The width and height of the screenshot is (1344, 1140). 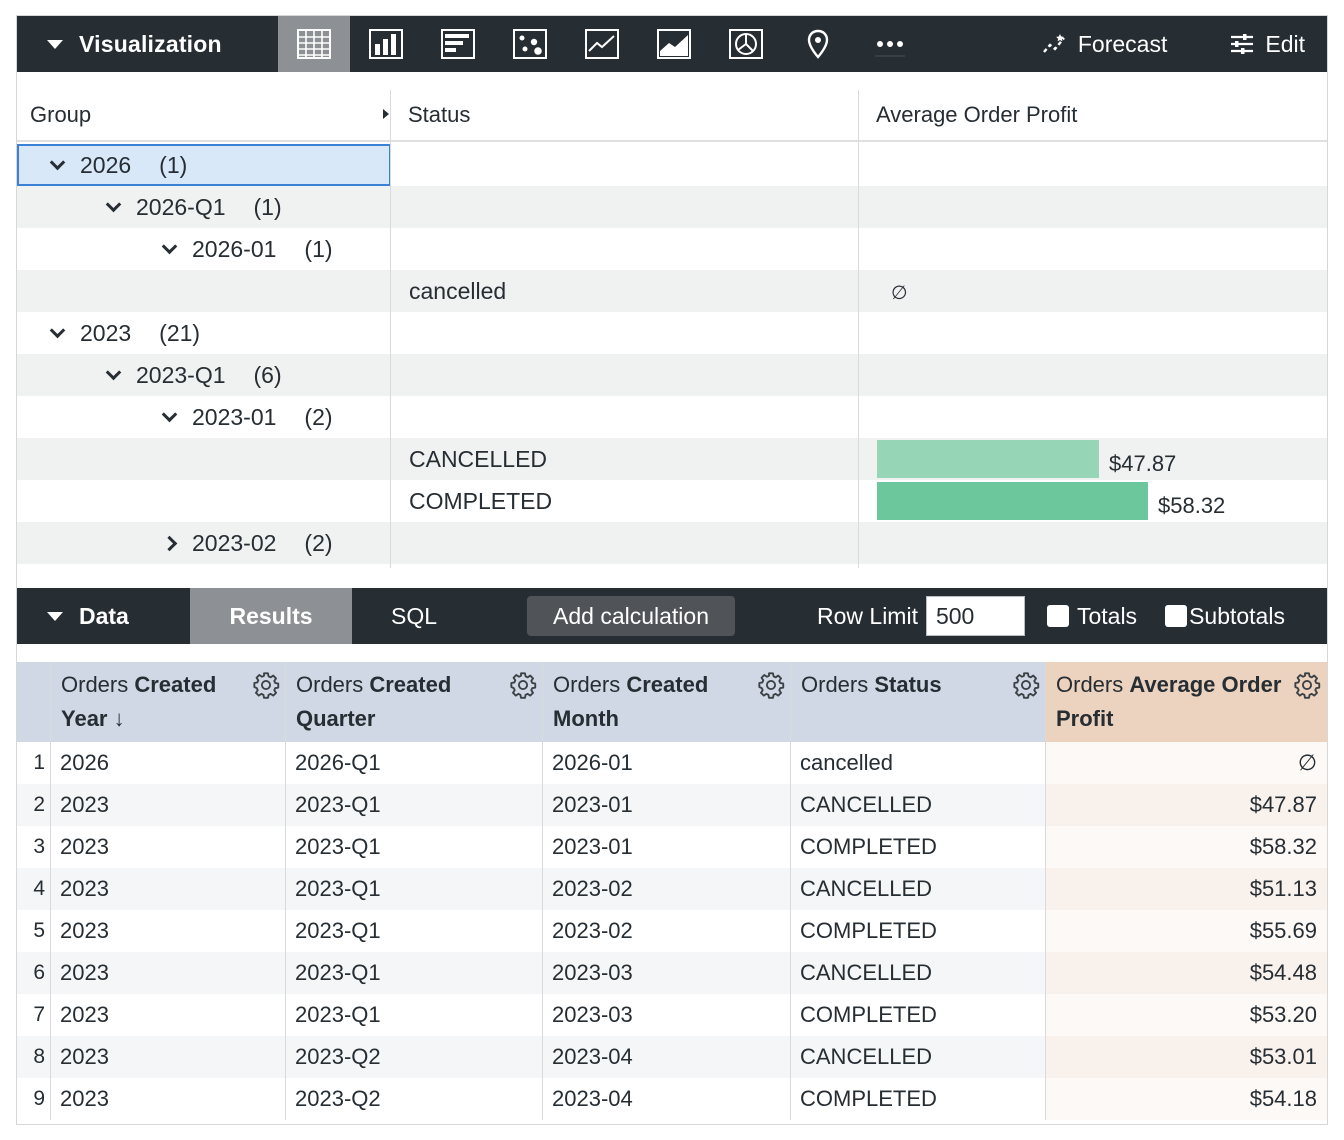 What do you see at coordinates (133, 165) in the screenshot?
I see `group-cell: 2026 (1)` at bounding box center [133, 165].